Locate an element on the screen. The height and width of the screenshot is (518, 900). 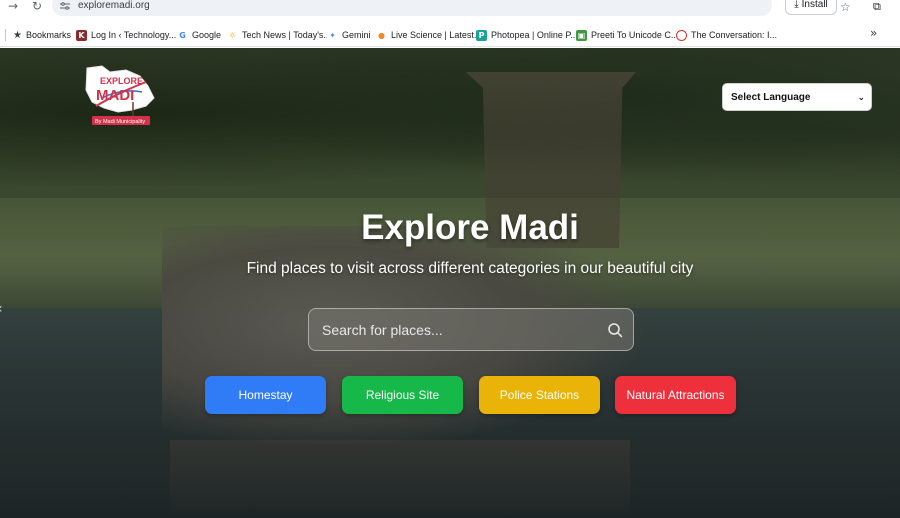
natural-attractions-label: Natural Attractions is located at coordinates (675, 395).